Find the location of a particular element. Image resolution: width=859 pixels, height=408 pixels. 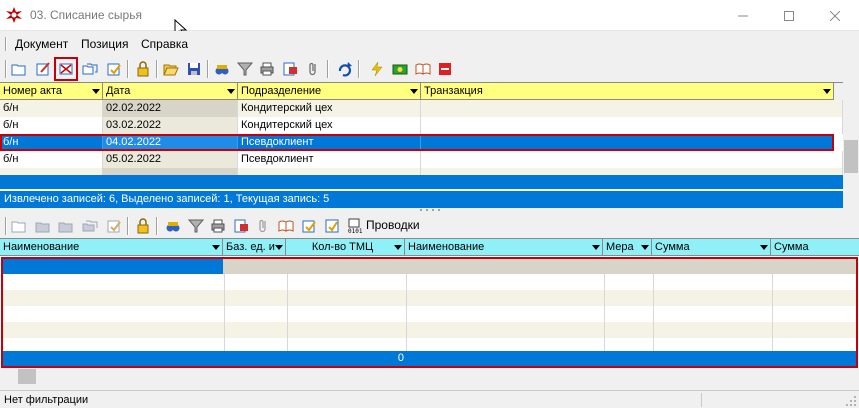

refresh-button is located at coordinates (345, 69).